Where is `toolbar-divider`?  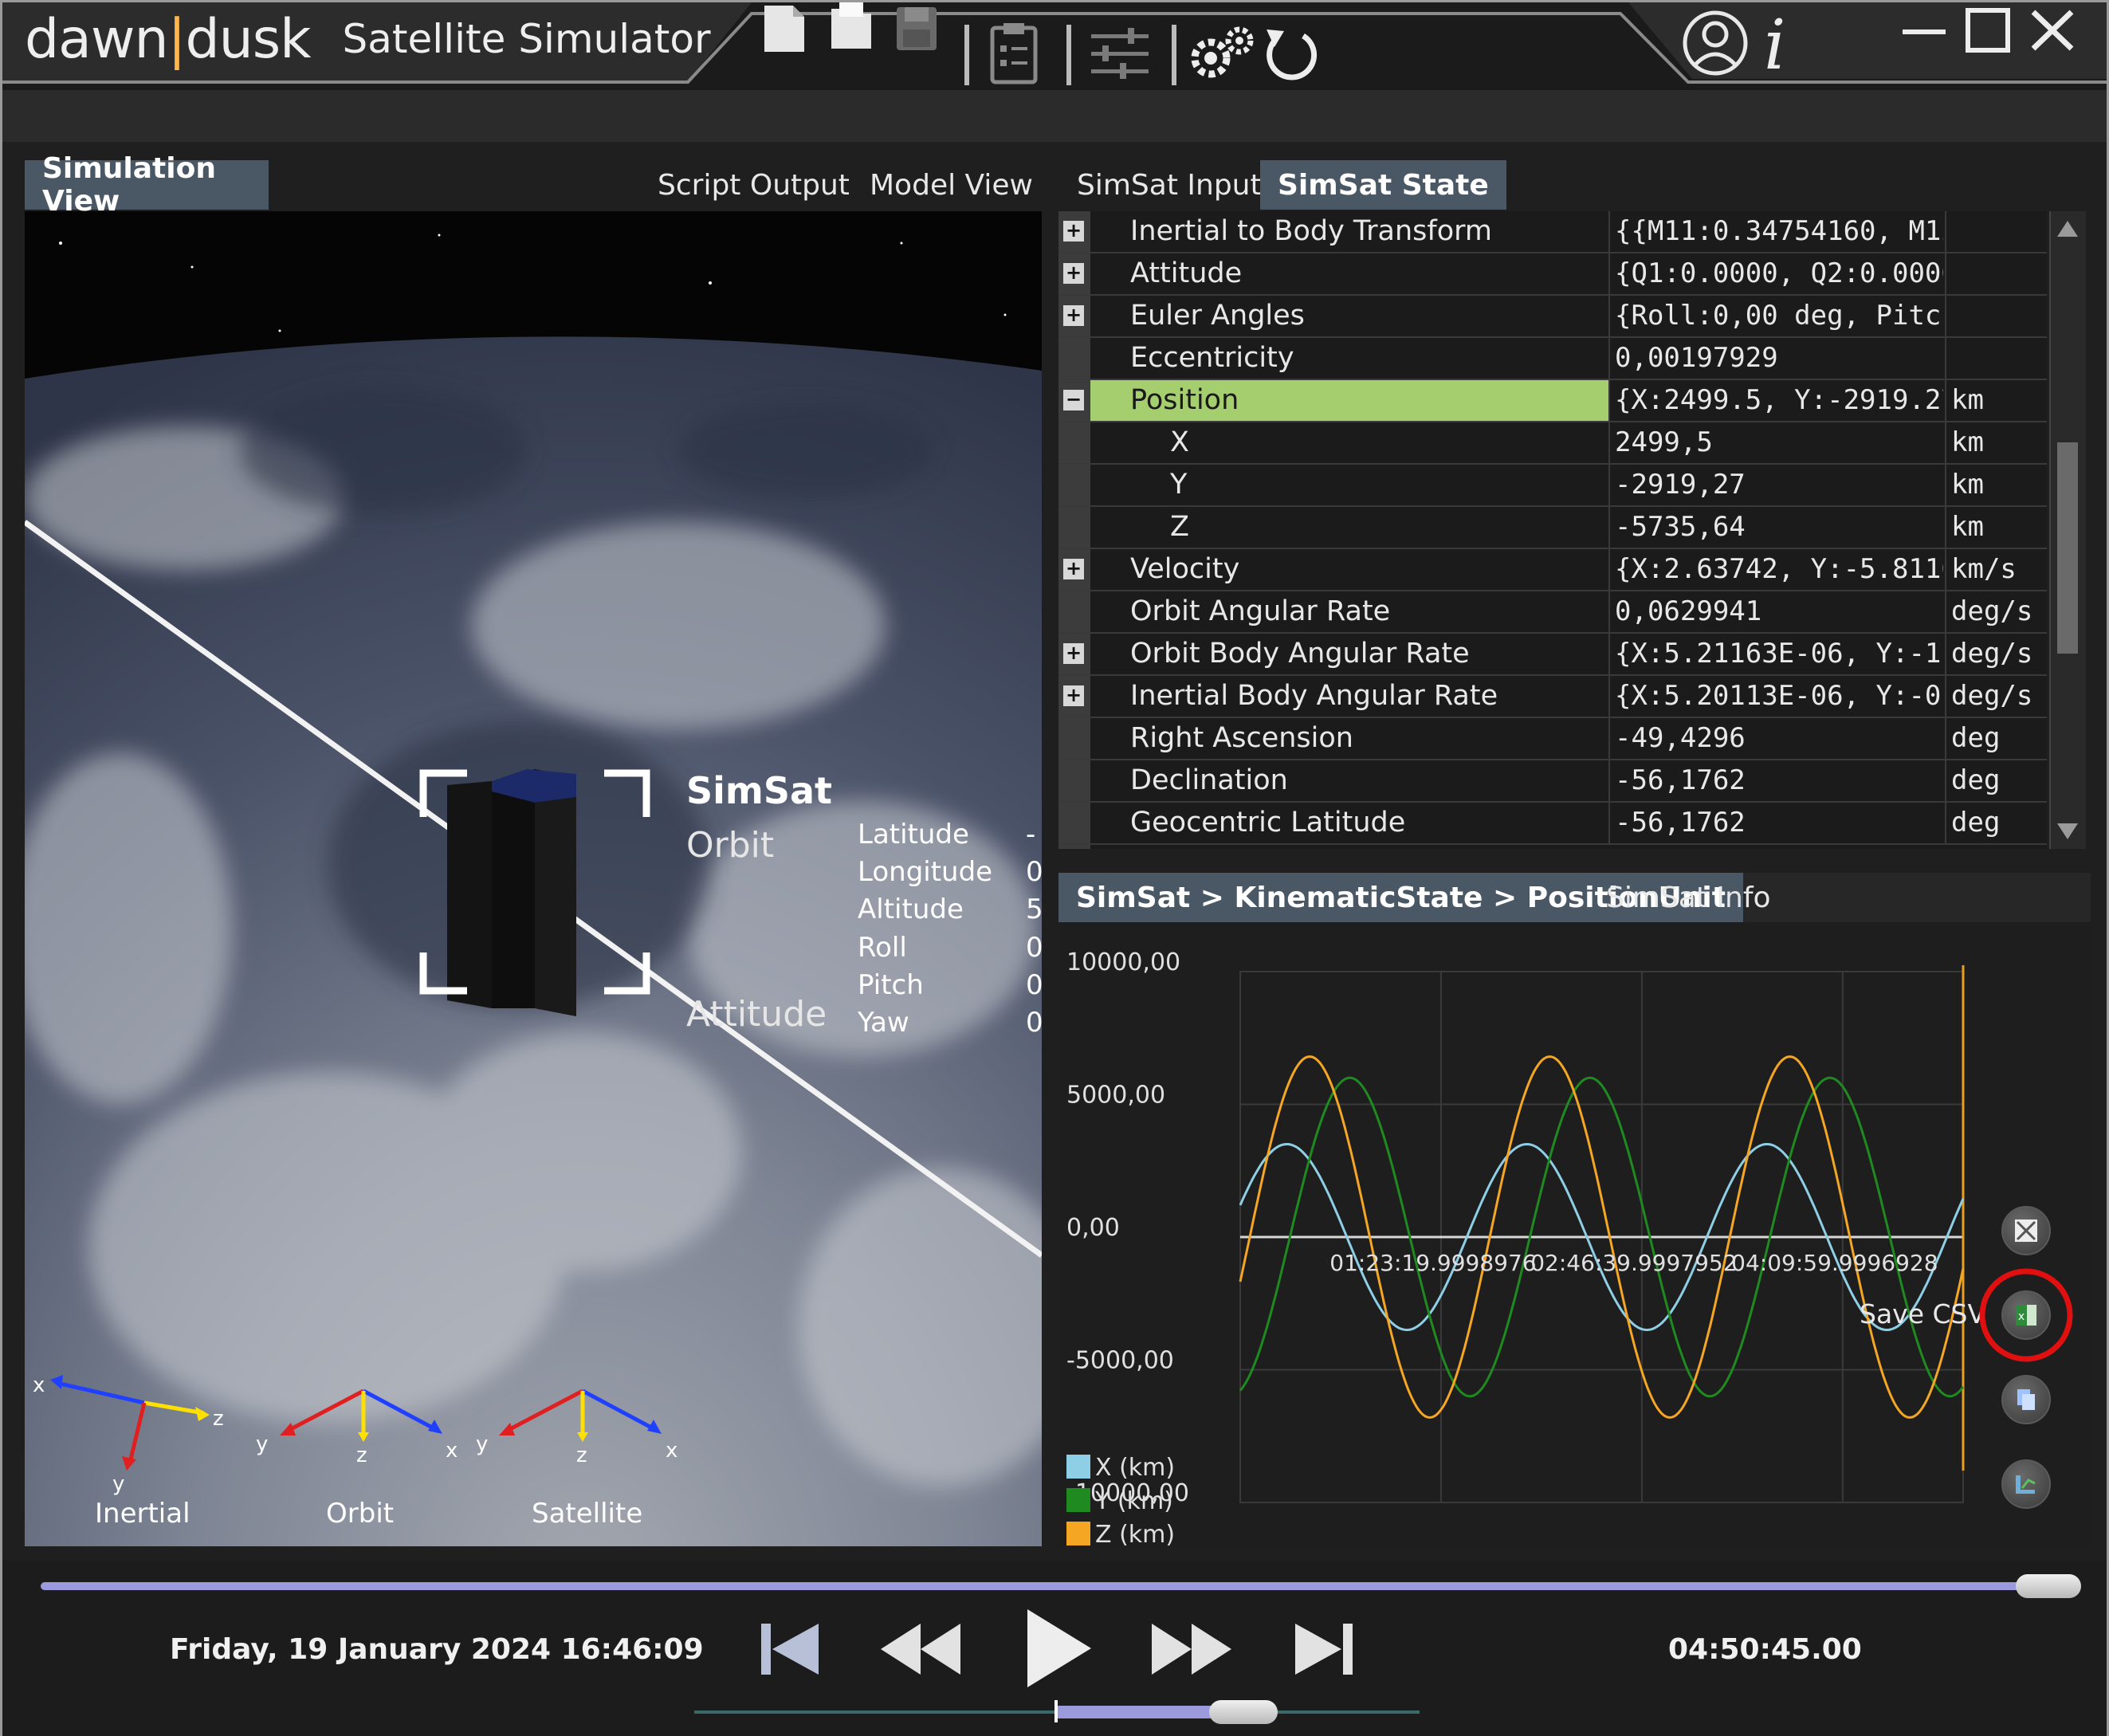 toolbar-divider is located at coordinates (966, 55).